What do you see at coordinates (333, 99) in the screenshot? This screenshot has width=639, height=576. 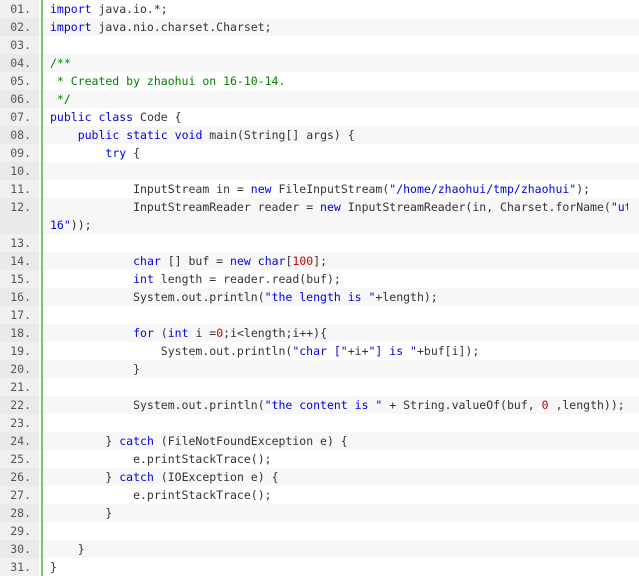 I see `code-text: */` at bounding box center [333, 99].